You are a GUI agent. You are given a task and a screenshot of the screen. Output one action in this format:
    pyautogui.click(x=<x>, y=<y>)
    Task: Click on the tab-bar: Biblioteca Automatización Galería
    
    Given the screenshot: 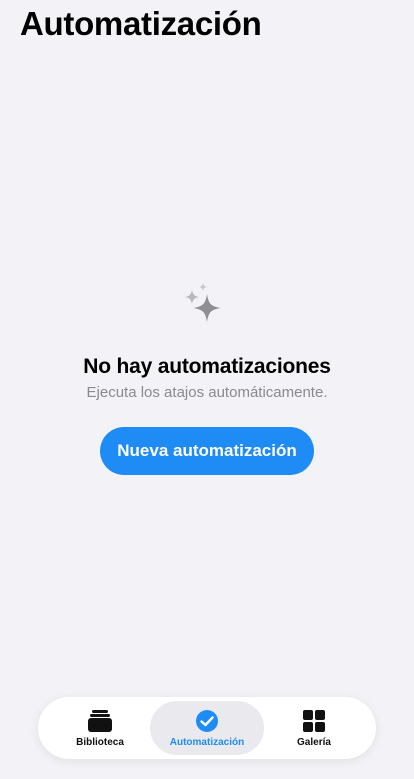 What is the action you would take?
    pyautogui.click(x=207, y=728)
    